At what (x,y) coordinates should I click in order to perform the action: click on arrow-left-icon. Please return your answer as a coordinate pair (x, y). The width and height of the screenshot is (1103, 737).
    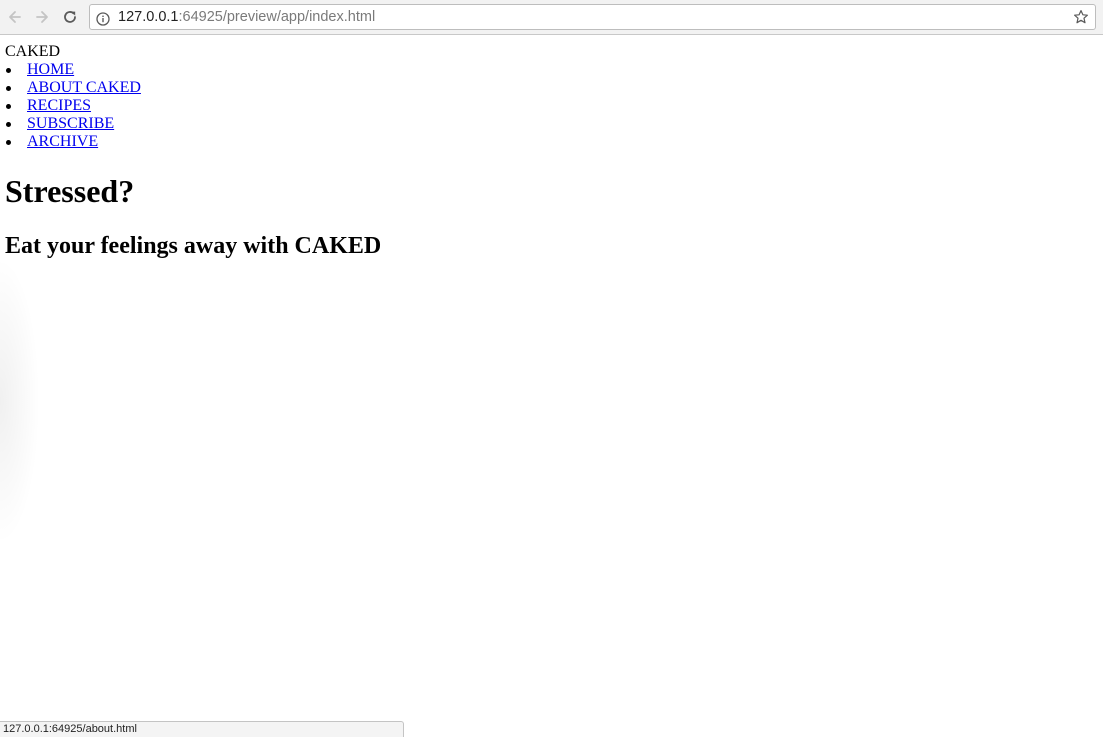
    Looking at the image, I should click on (15, 17).